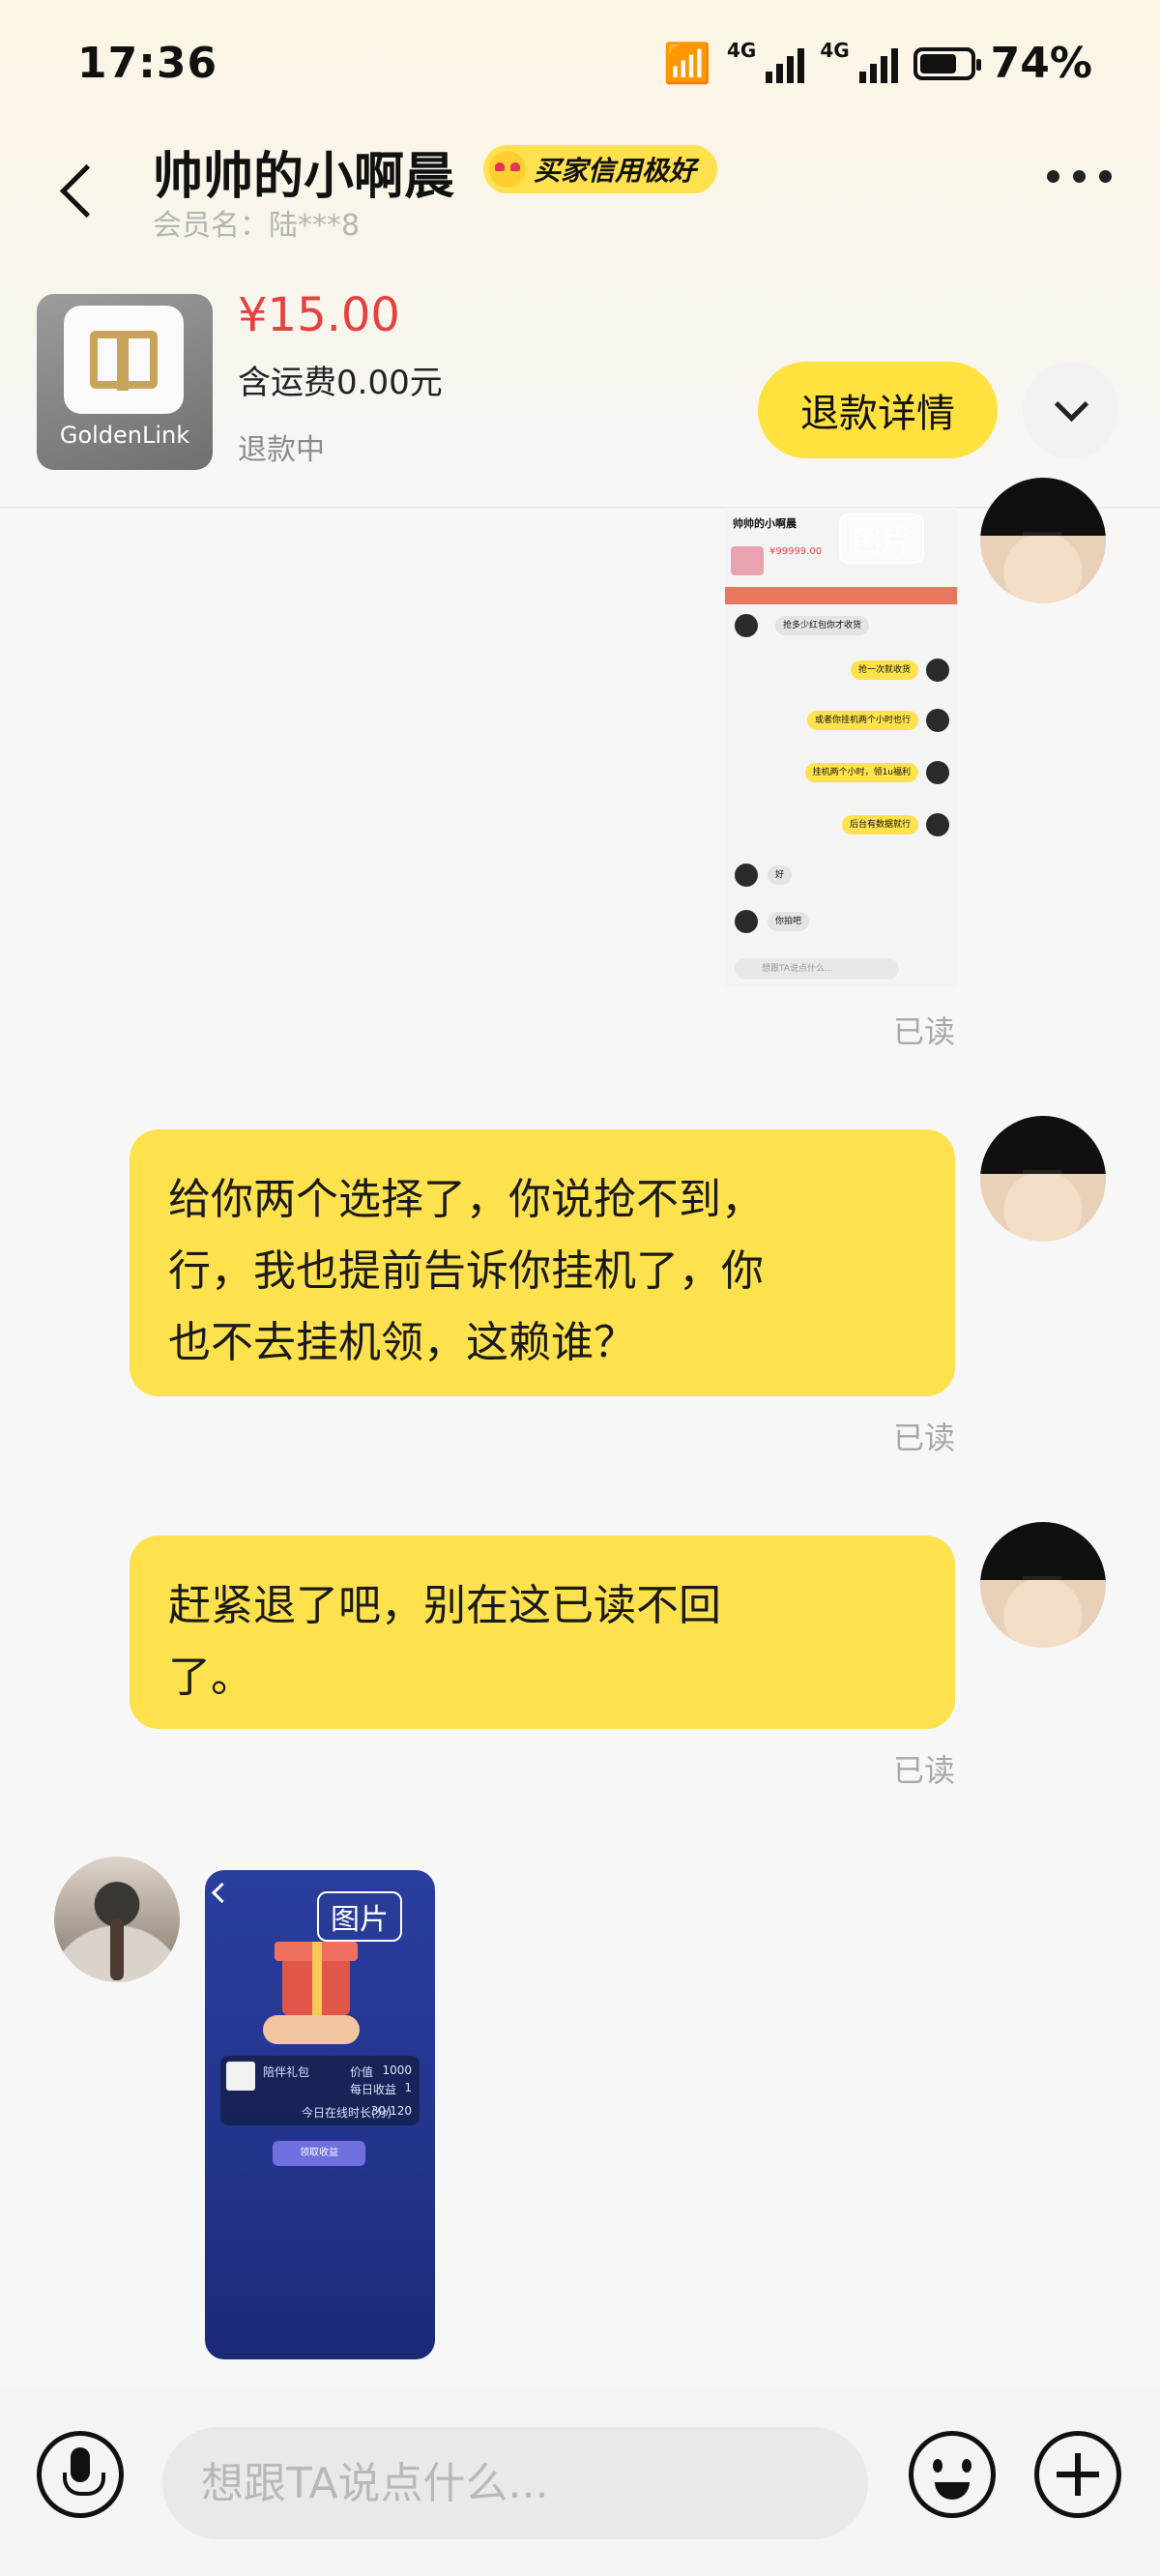  I want to click on product-price: ¥15.00, so click(319, 315).